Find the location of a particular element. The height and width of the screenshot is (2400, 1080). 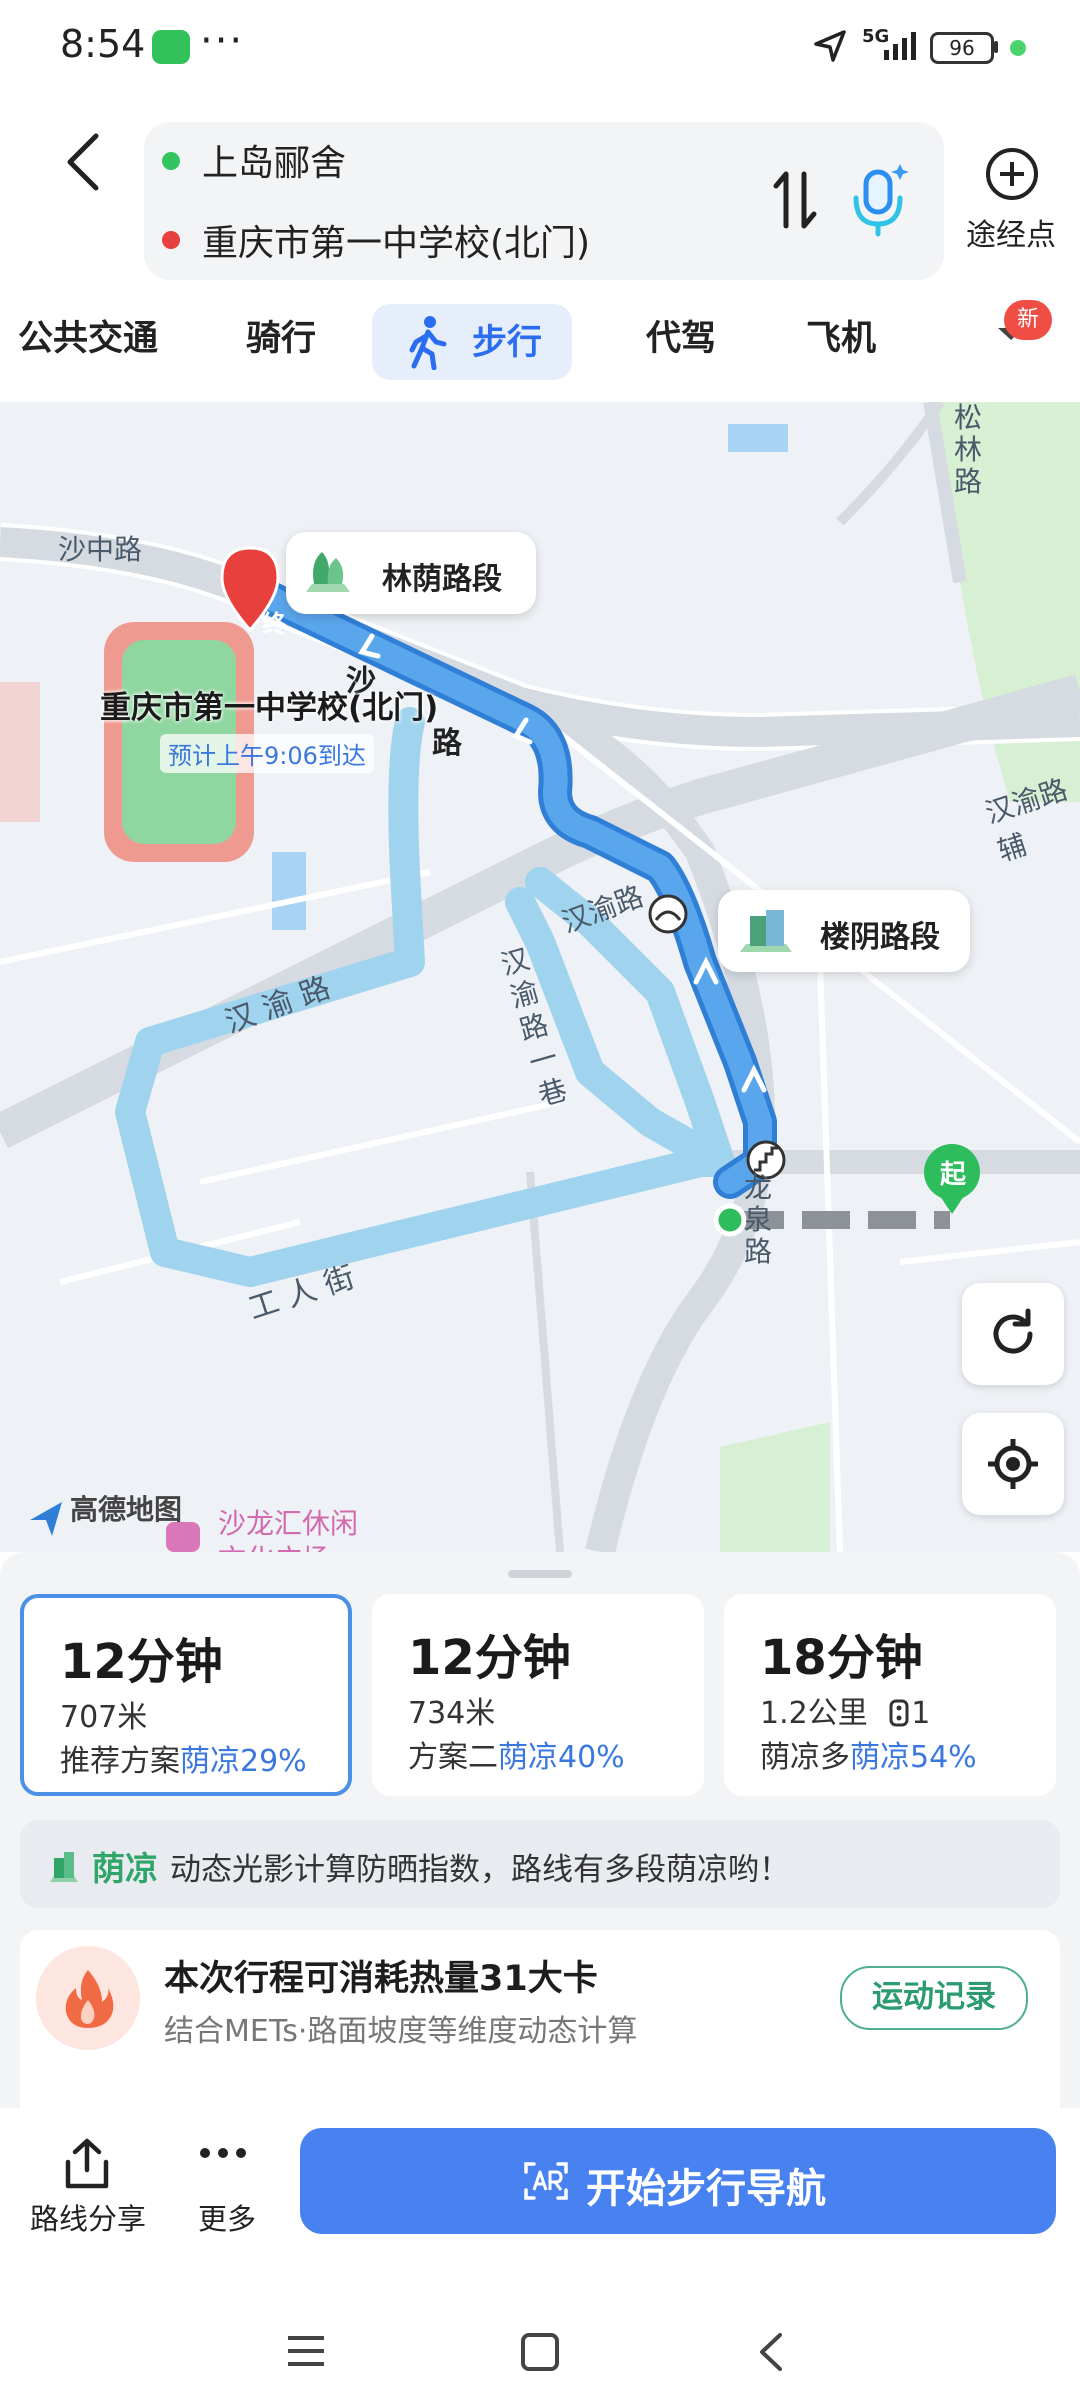

home-icon is located at coordinates (540, 2352).